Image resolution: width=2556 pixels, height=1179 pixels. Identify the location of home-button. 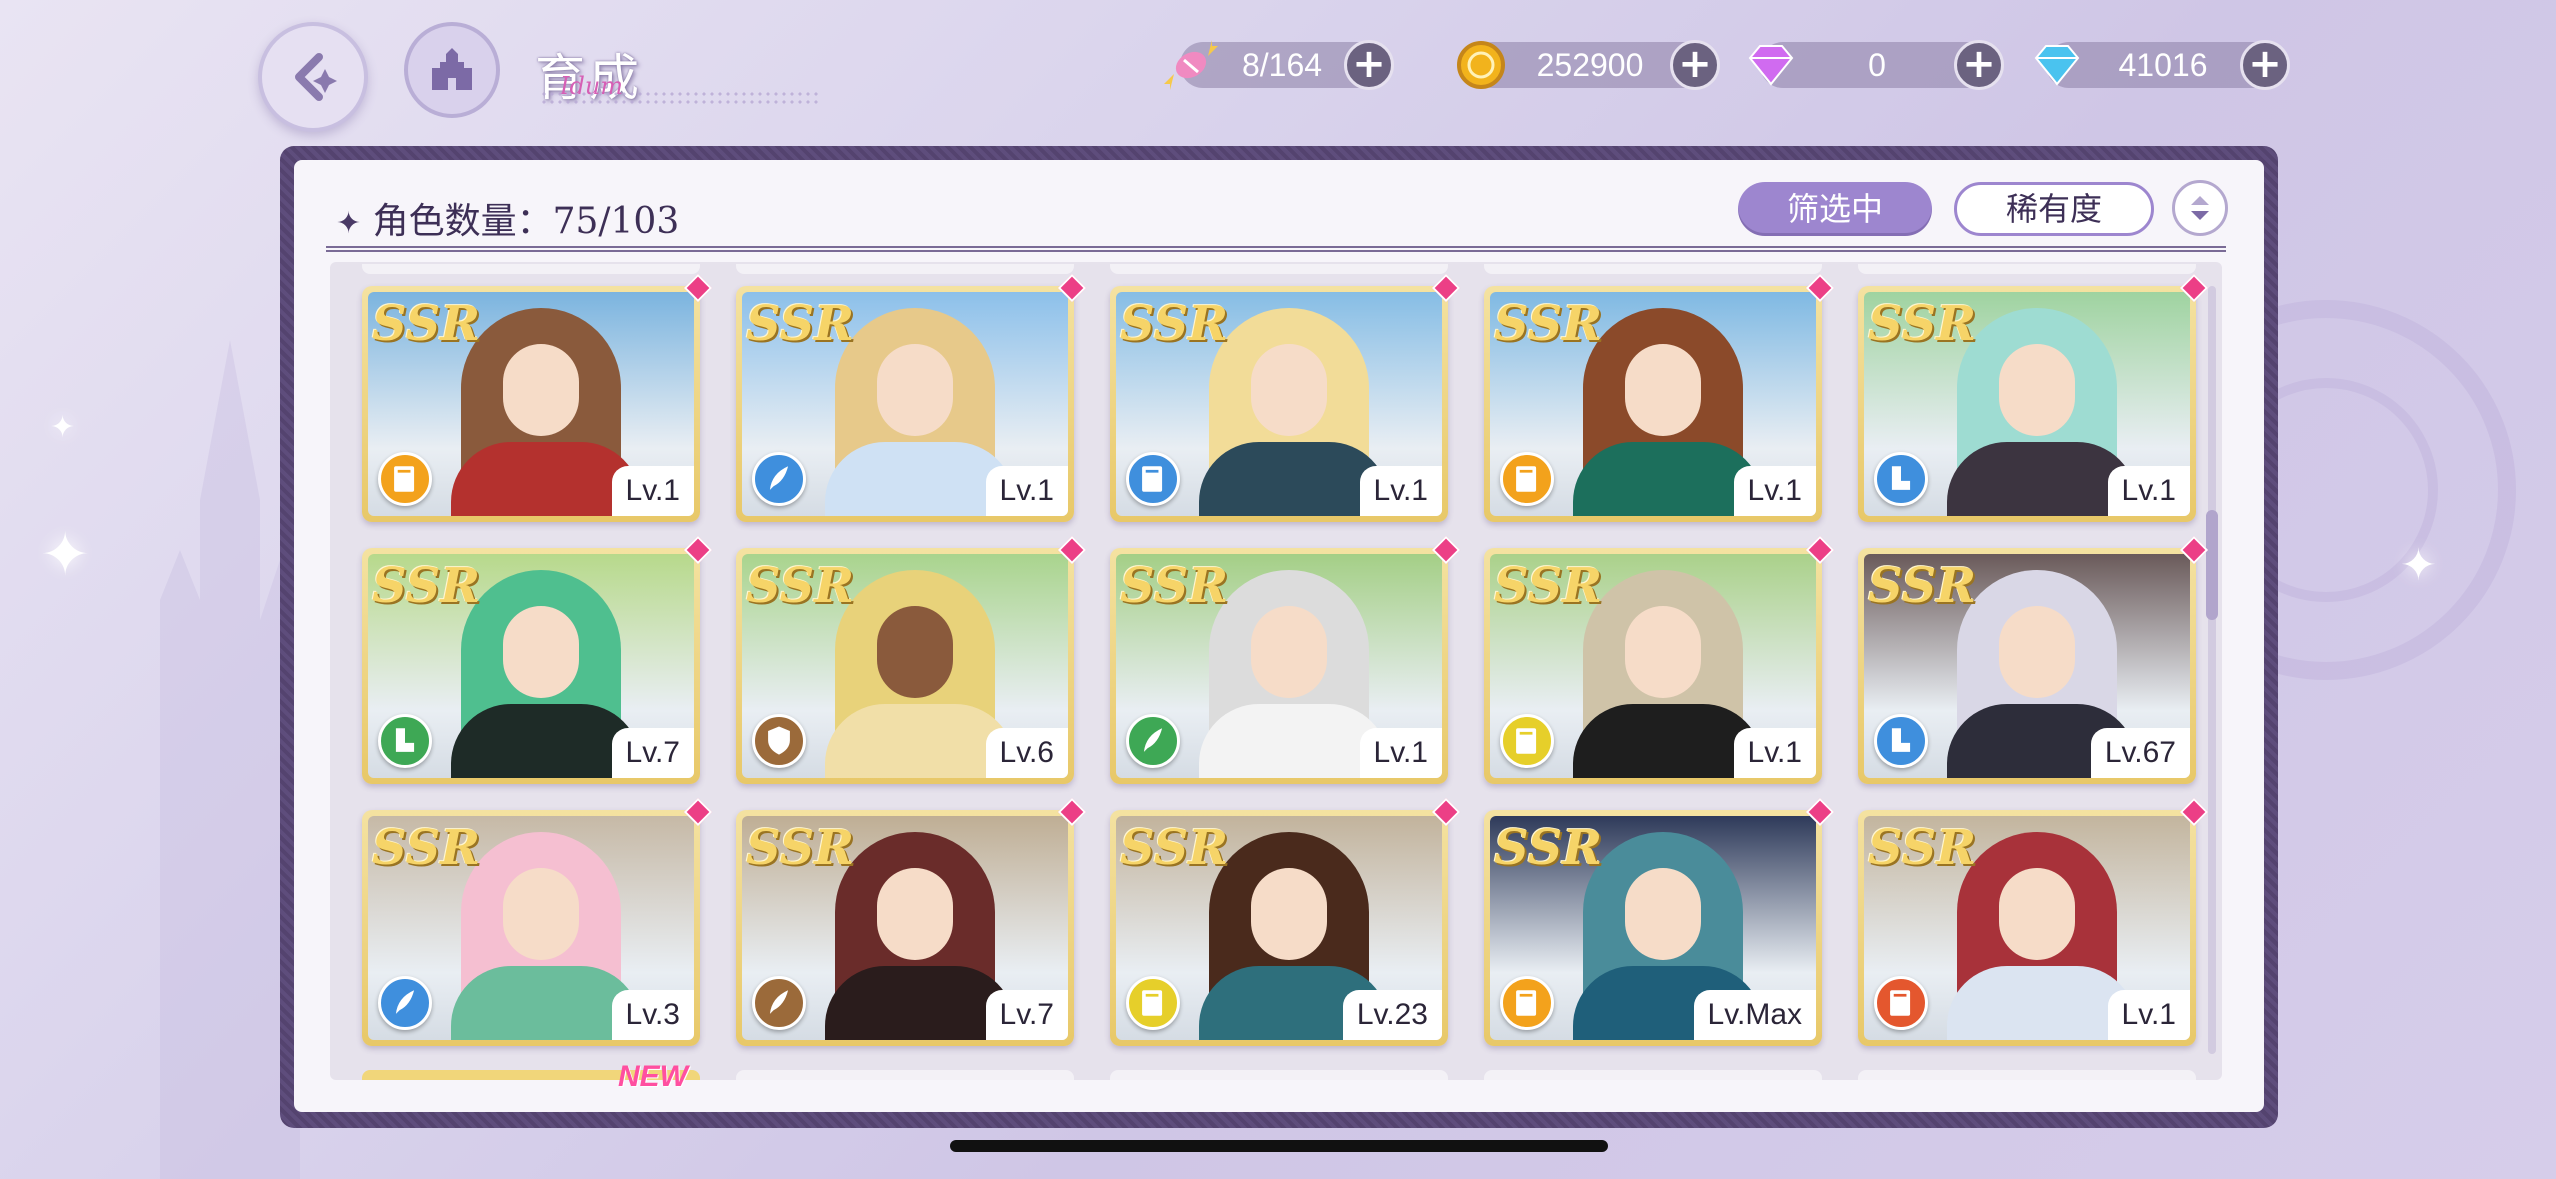
(452, 70).